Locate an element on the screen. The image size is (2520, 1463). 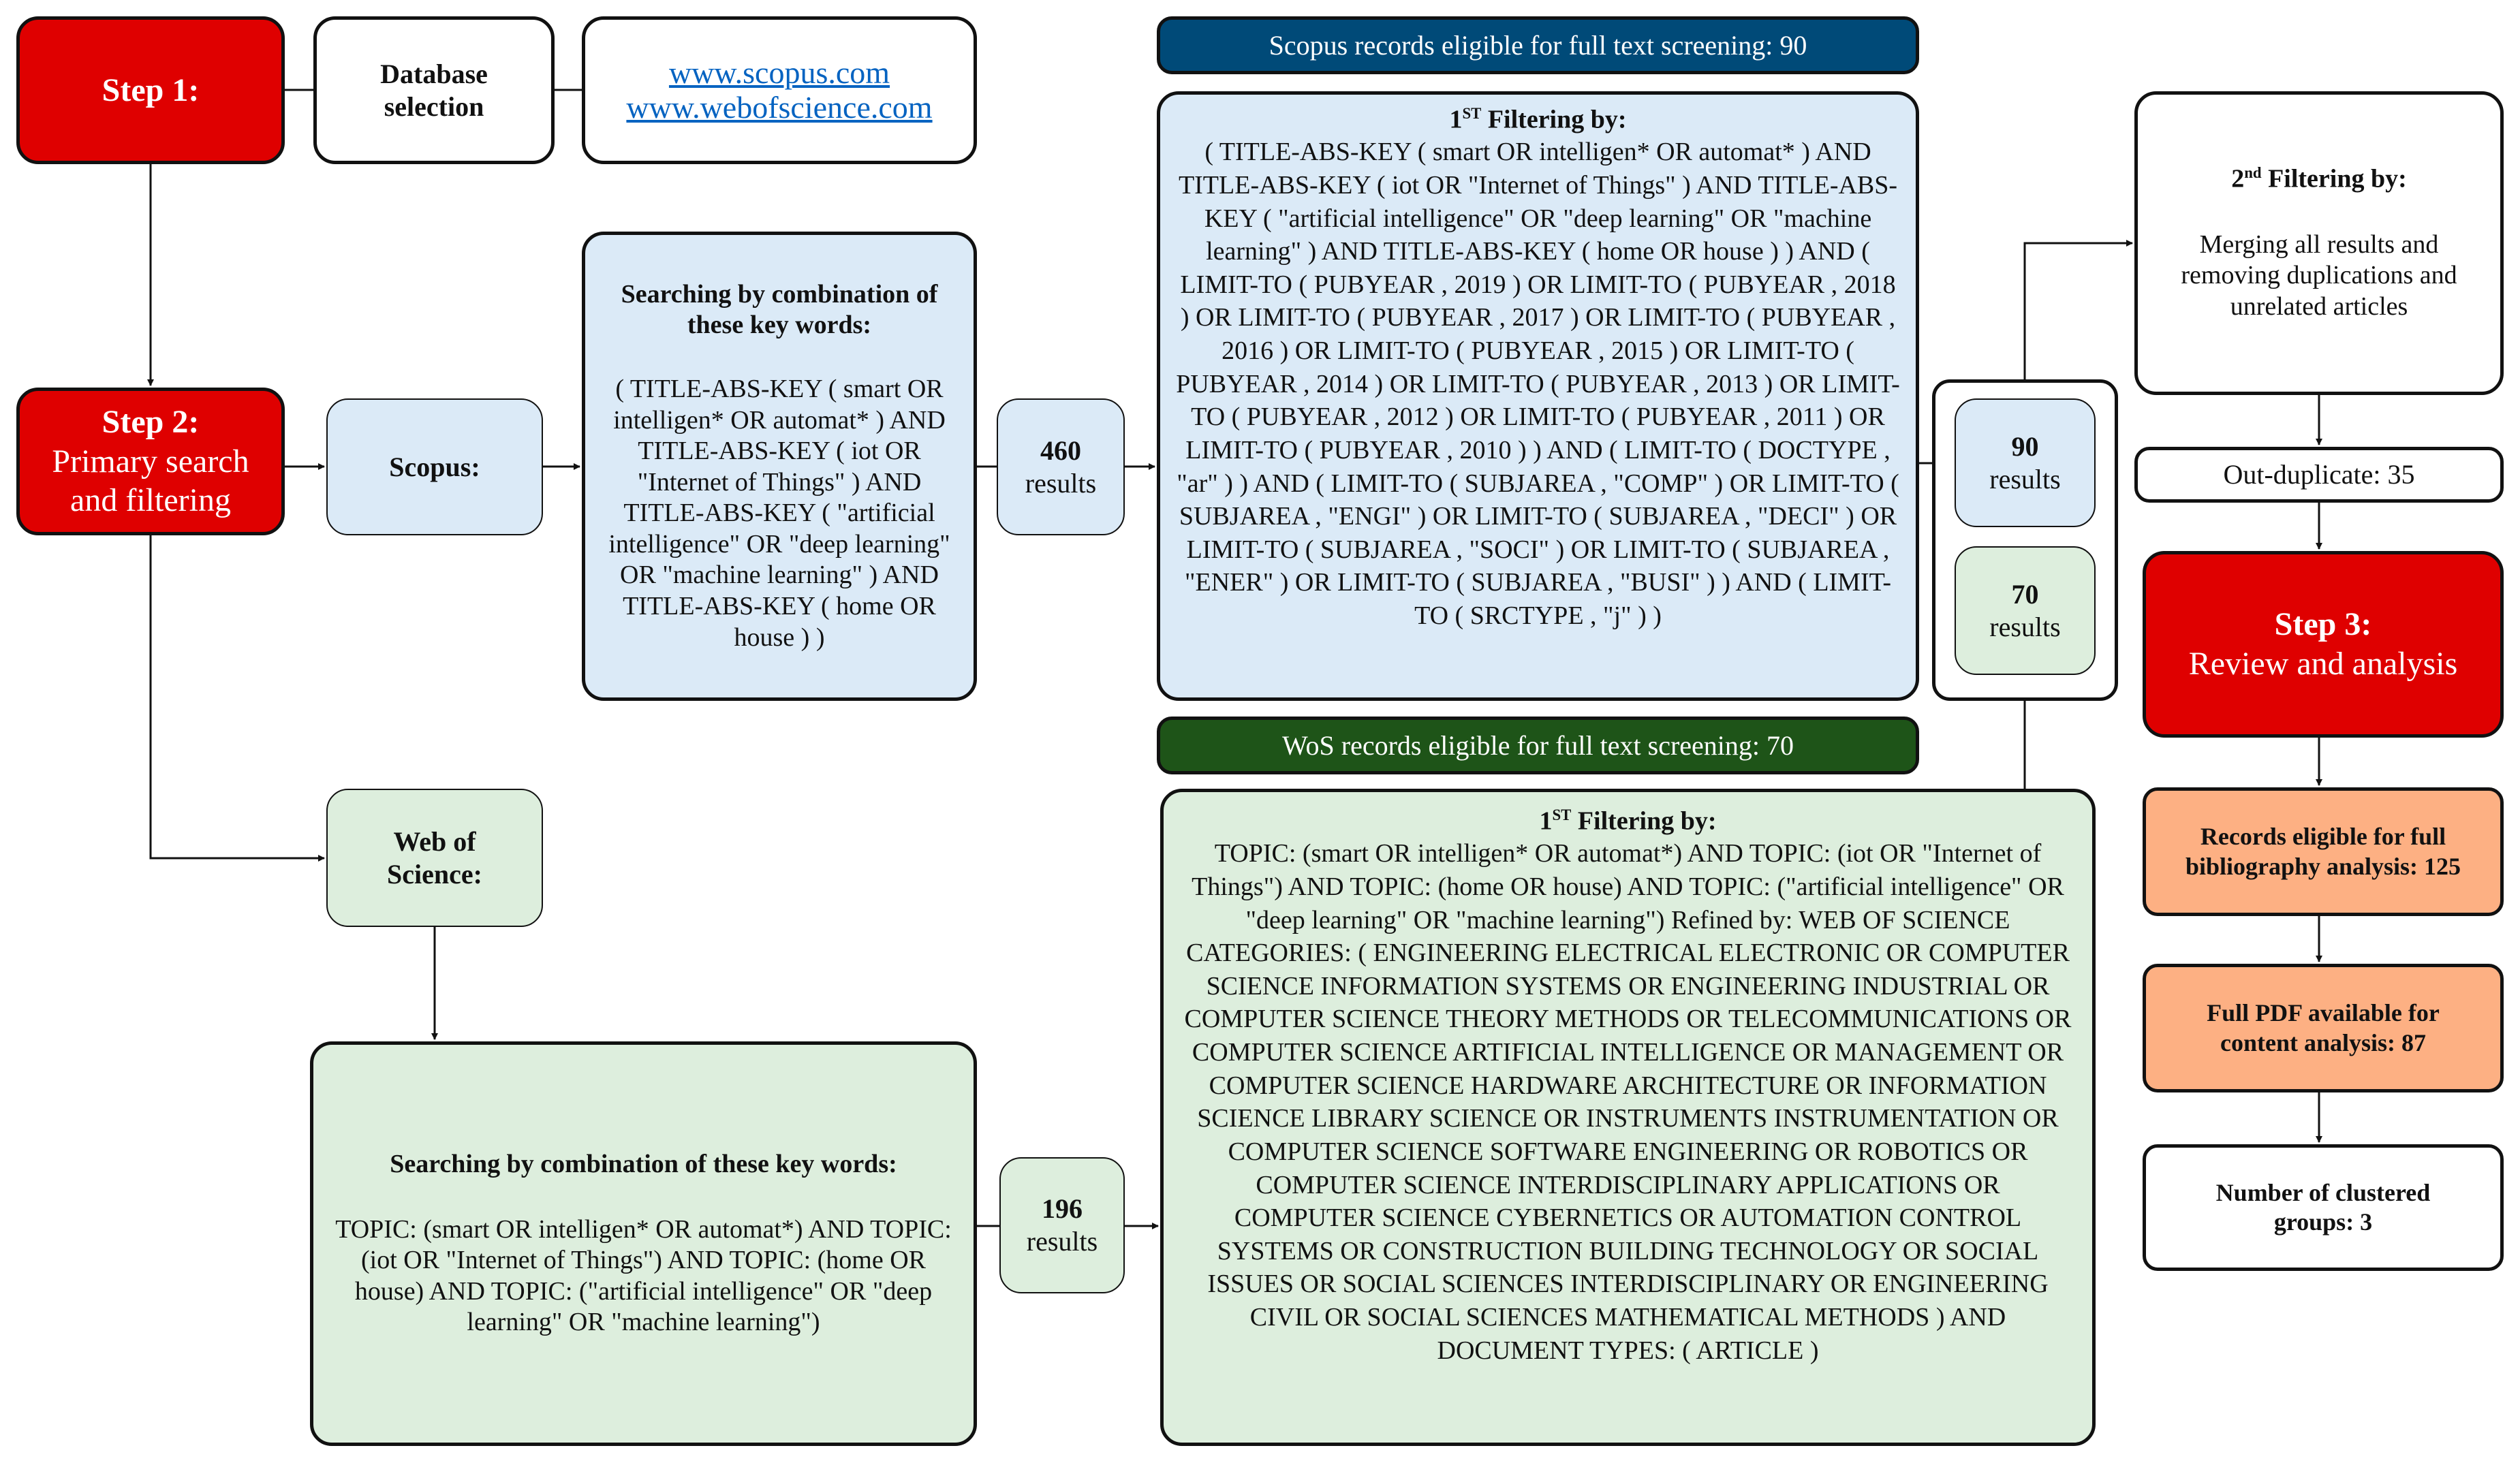
filter-heading-sup: ST is located at coordinates (1472, 113).